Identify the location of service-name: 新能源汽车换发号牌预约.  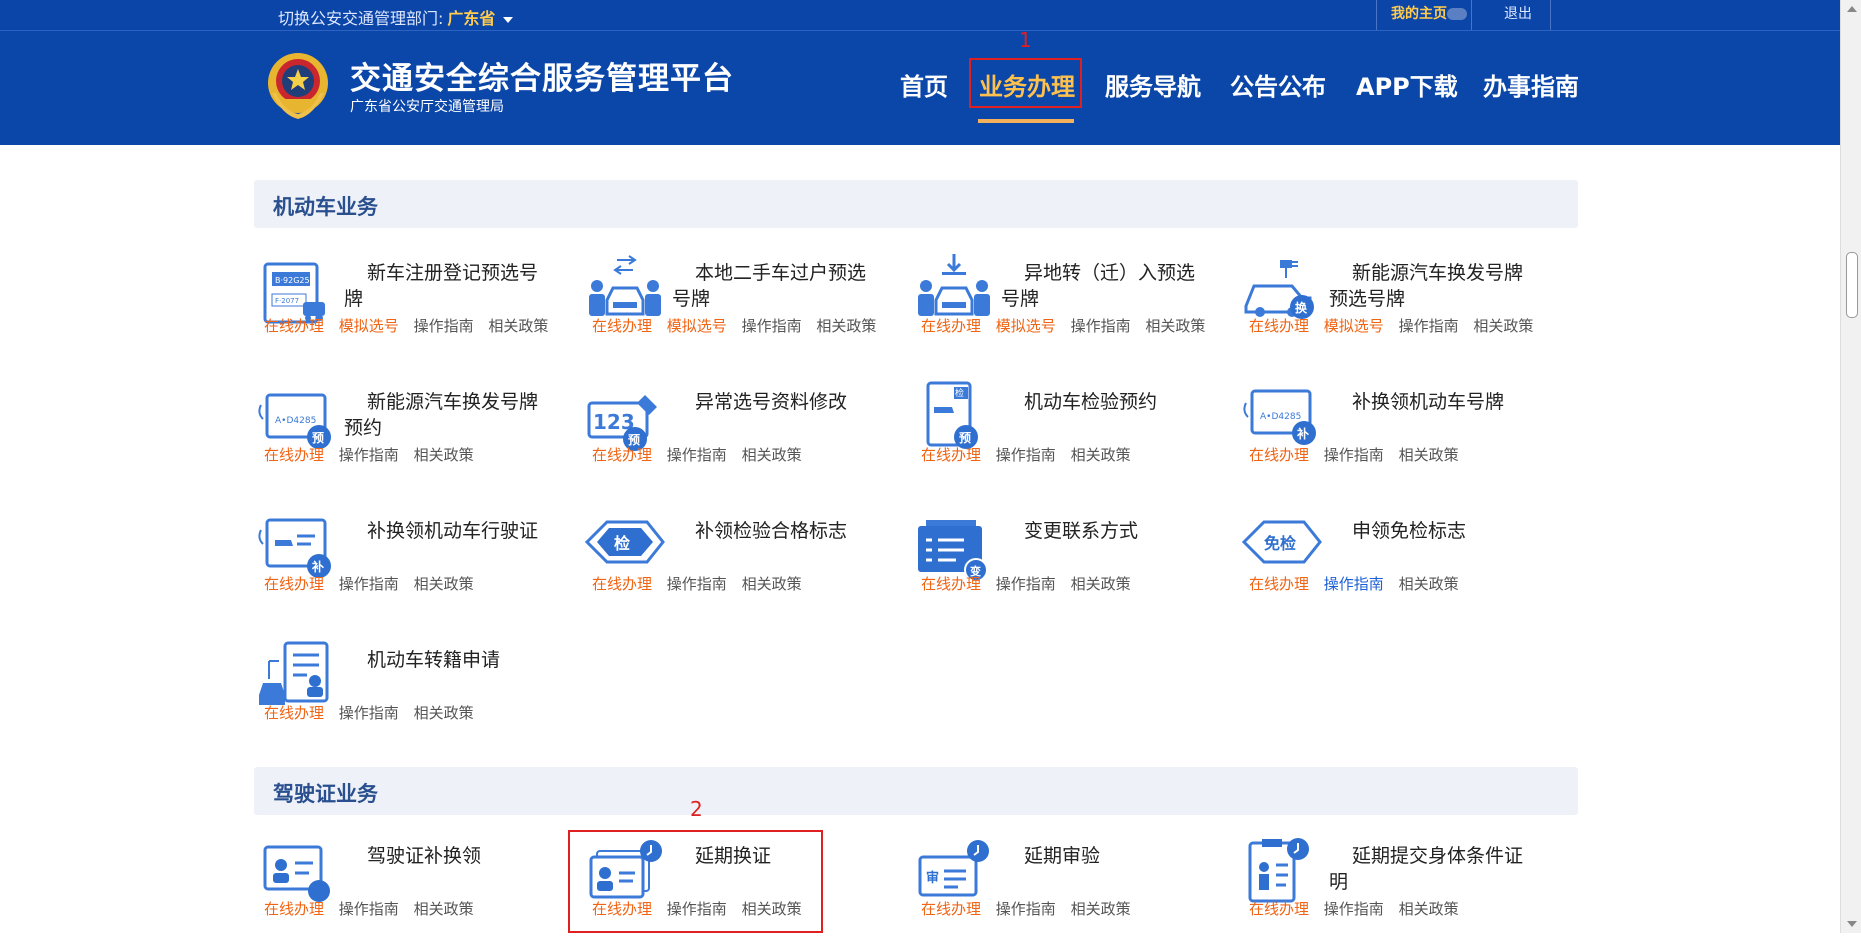
(444, 415).